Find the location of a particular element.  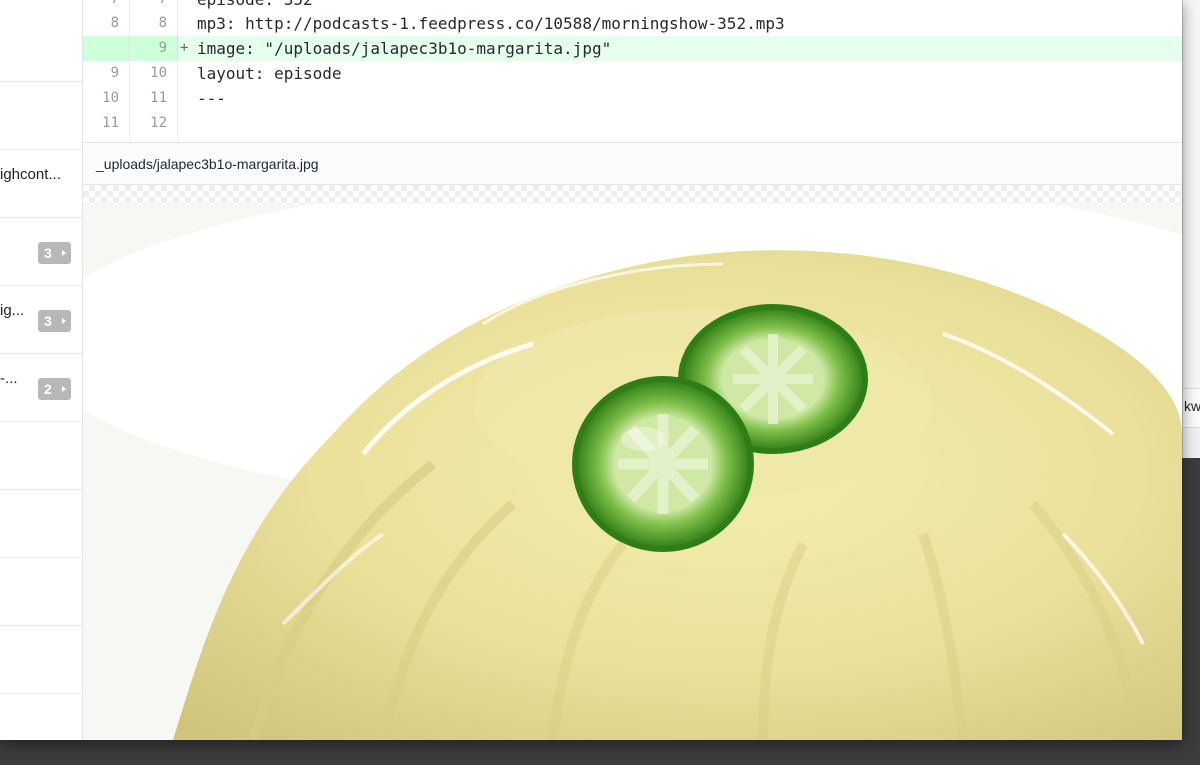

sidebar-item: -... 2 is located at coordinates (41, 388).